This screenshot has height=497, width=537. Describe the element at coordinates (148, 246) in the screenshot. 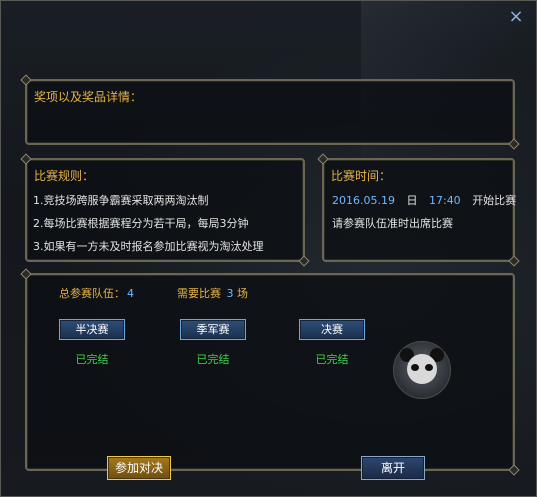

I see `rule-line-3: 3.如果有一方未及时报名参加比赛视为淘汰处理` at that location.